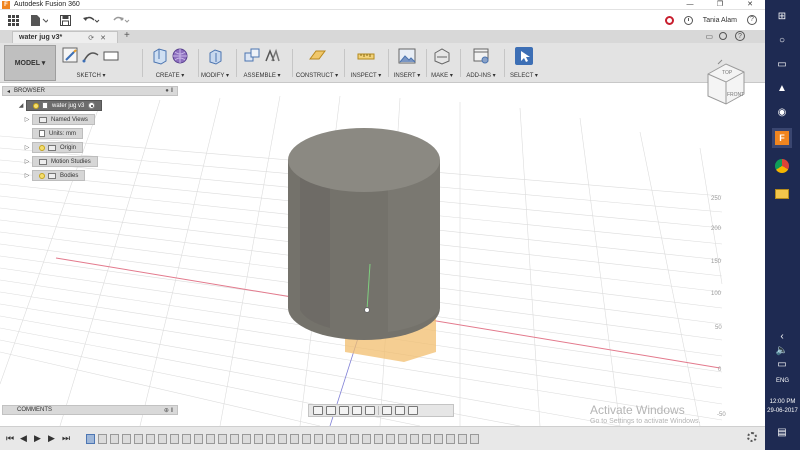 Image resolution: width=800 pixels, height=450 pixels. Describe the element at coordinates (21, 105) in the screenshot. I see `expand-arrow-icon: ◢` at that location.